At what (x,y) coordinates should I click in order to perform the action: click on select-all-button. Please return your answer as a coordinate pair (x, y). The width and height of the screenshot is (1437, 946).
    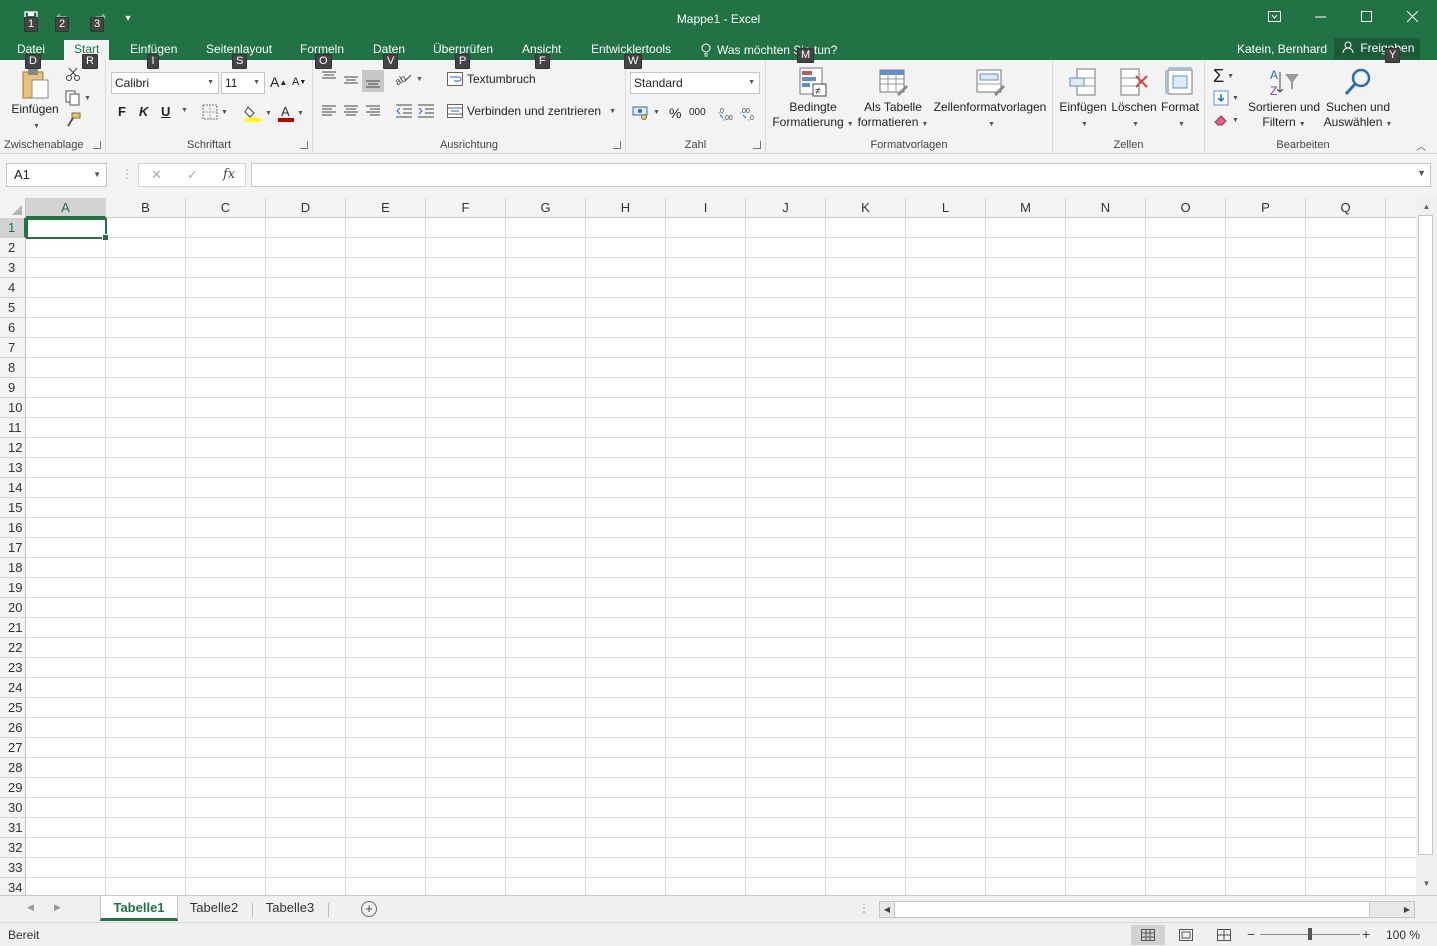
    Looking at the image, I should click on (13, 208).